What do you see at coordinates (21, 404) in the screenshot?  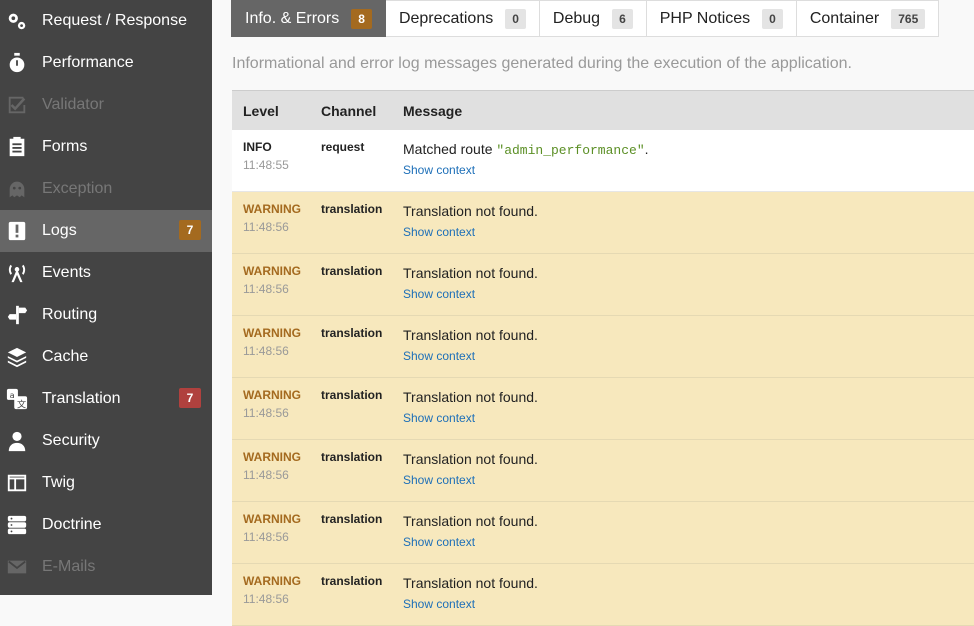 I see `svg-text: 文` at bounding box center [21, 404].